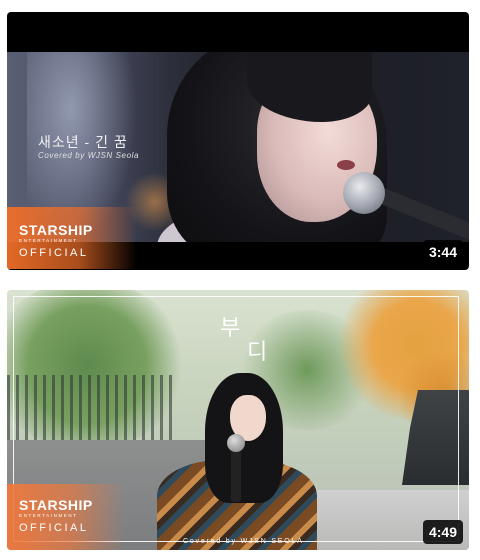 The width and height of the screenshot is (480, 560). Describe the element at coordinates (258, 351) in the screenshot. I see `song-title-line-2: 디` at that location.